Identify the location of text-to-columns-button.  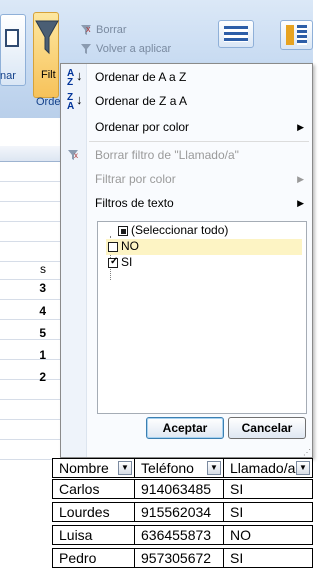
(236, 34).